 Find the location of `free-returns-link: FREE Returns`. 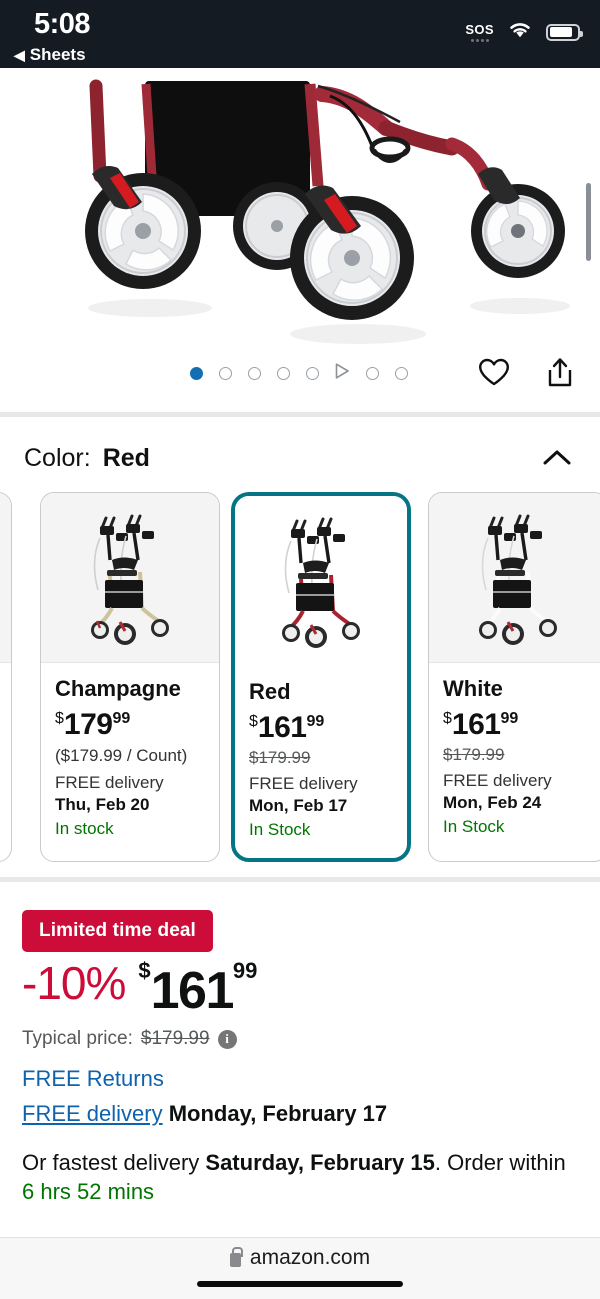

free-returns-link: FREE Returns is located at coordinates (93, 1079).